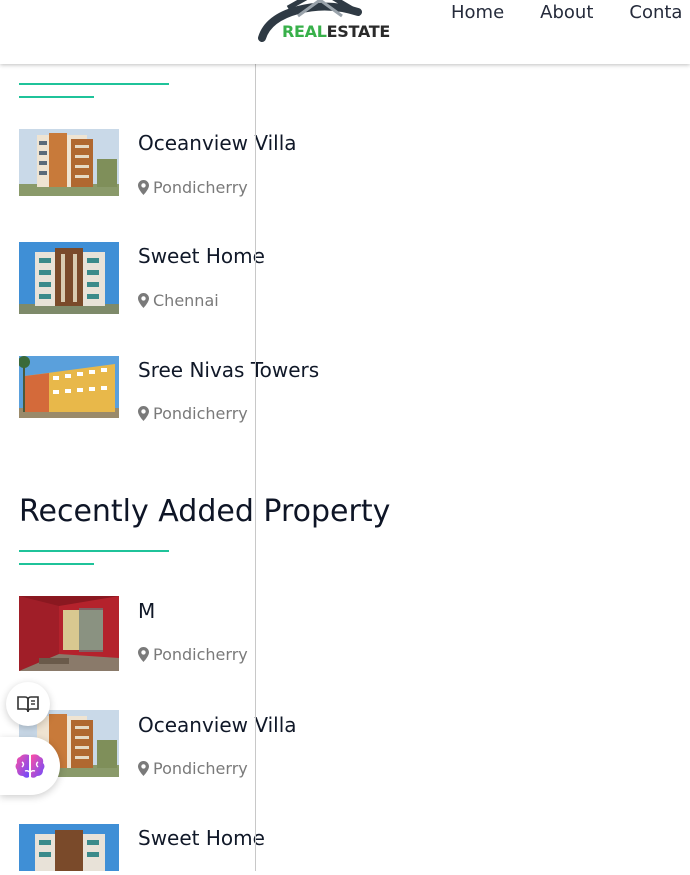 This screenshot has height=875, width=690. I want to click on property-location-text: Chennai, so click(186, 300).